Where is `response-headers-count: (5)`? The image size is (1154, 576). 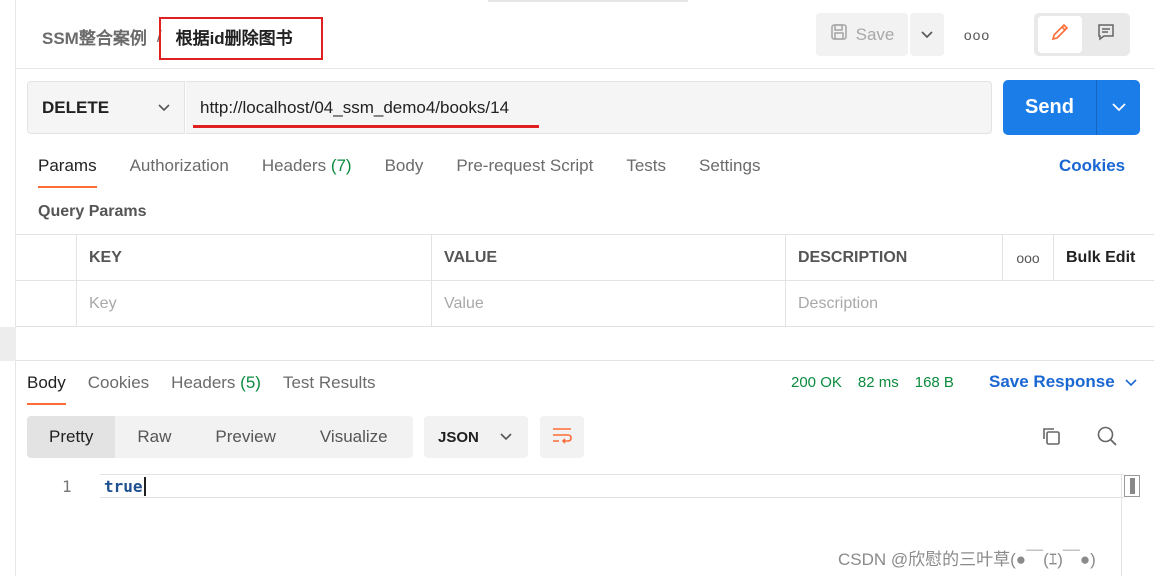
response-headers-count: (5) is located at coordinates (250, 382).